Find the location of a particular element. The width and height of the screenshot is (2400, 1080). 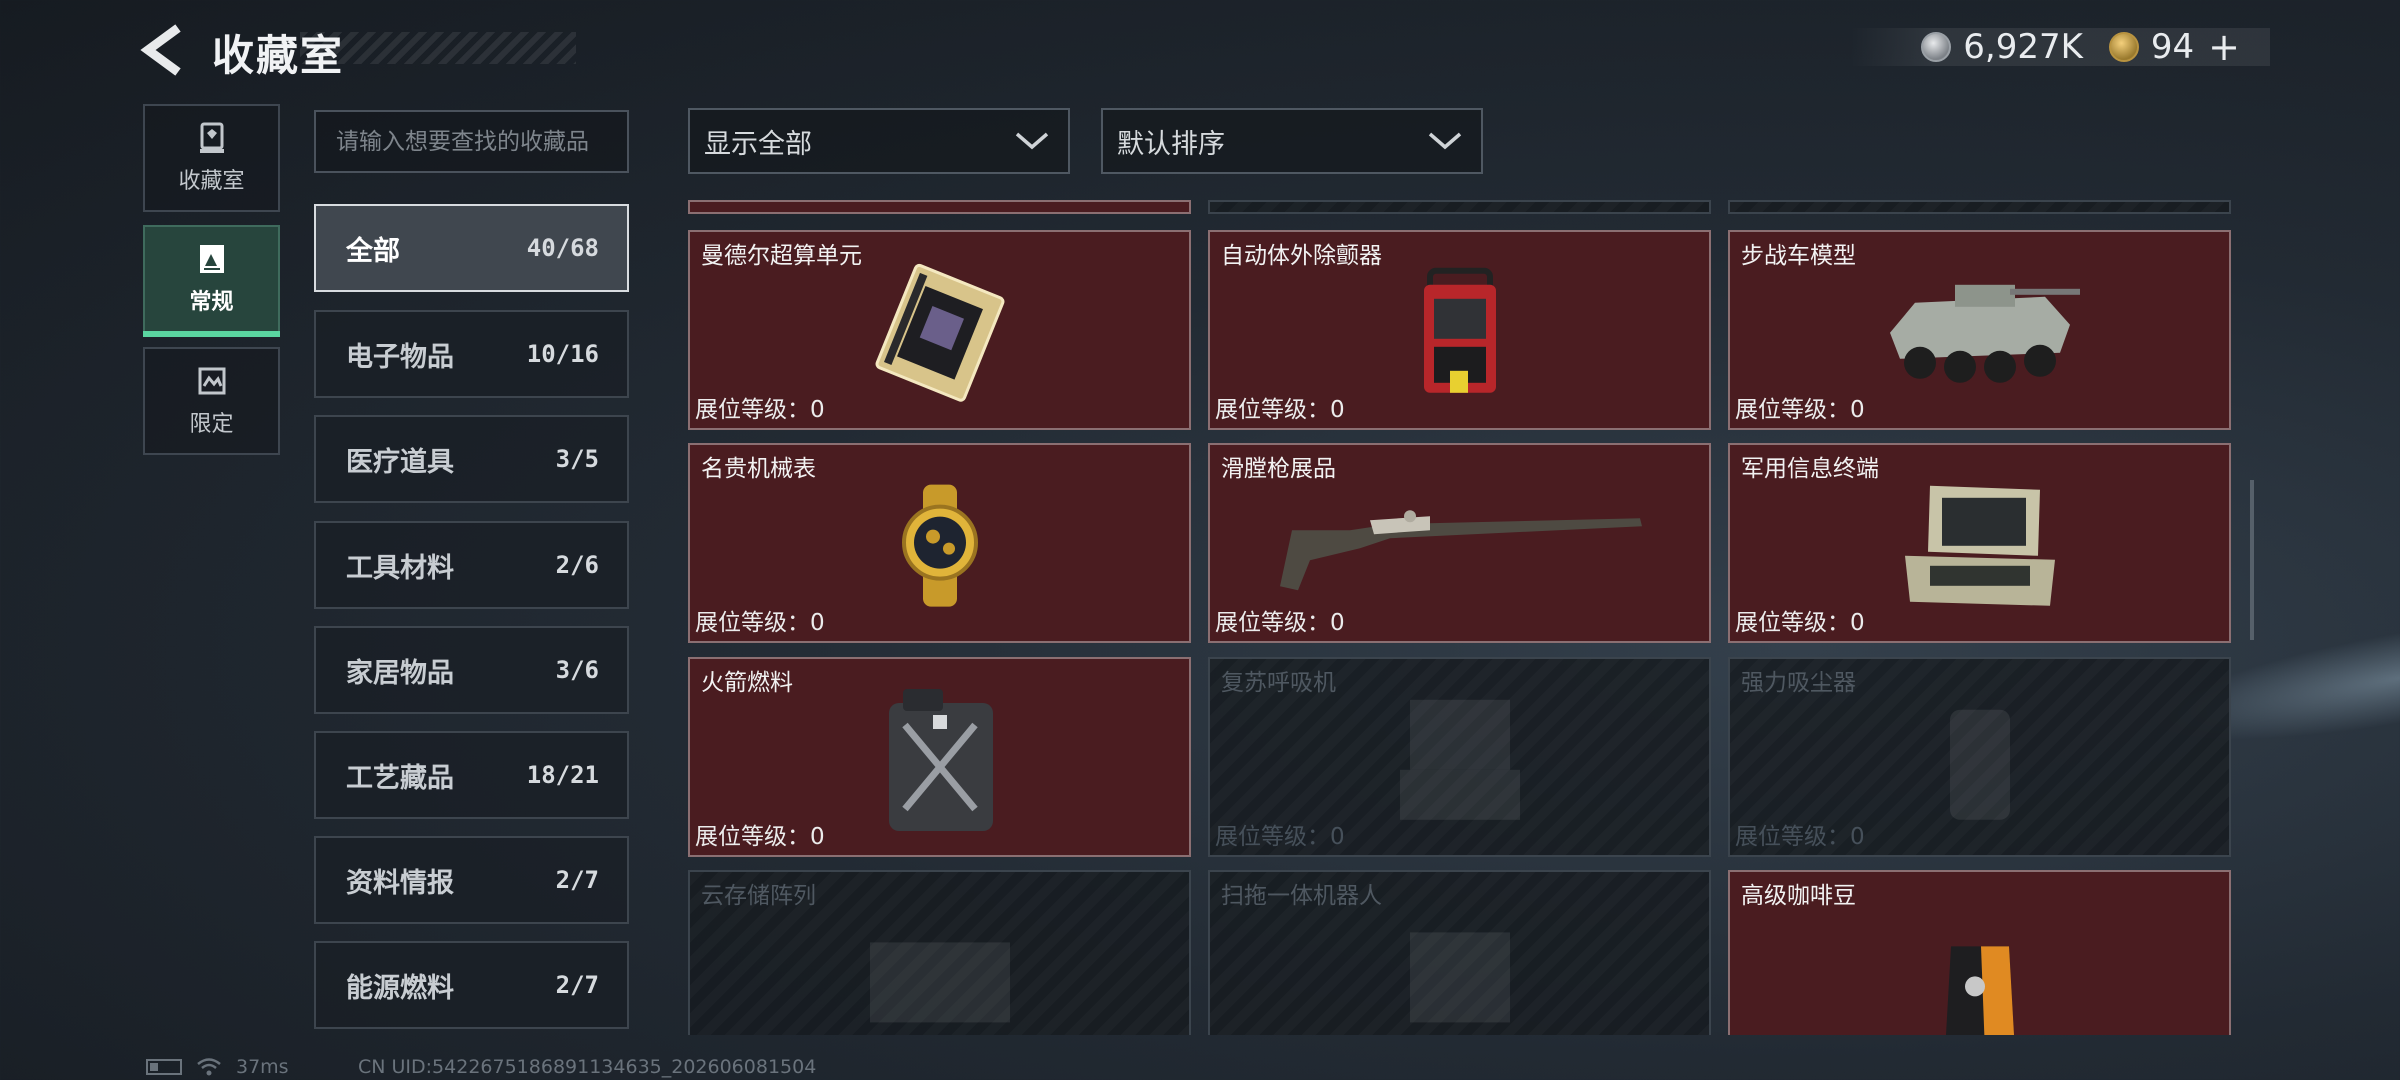

coffee-bag-icon is located at coordinates (1979, 990).